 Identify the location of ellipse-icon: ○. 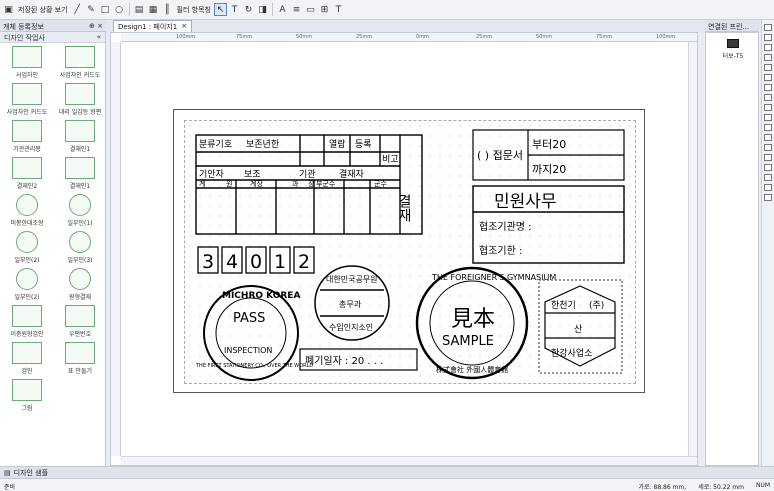
(119, 9).